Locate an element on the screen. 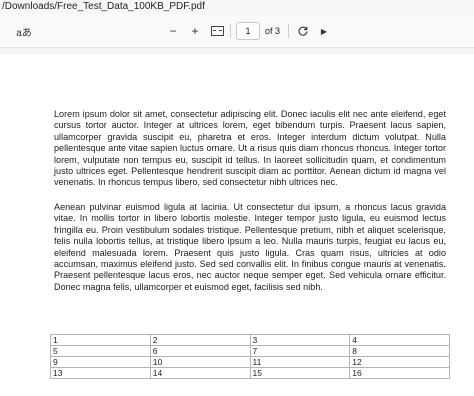 The height and width of the screenshot is (396, 474). table-row: 1 2 3 4 is located at coordinates (250, 340).